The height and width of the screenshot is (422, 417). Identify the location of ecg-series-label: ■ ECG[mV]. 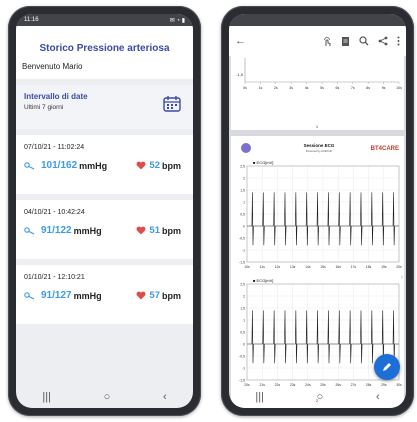
(263, 162).